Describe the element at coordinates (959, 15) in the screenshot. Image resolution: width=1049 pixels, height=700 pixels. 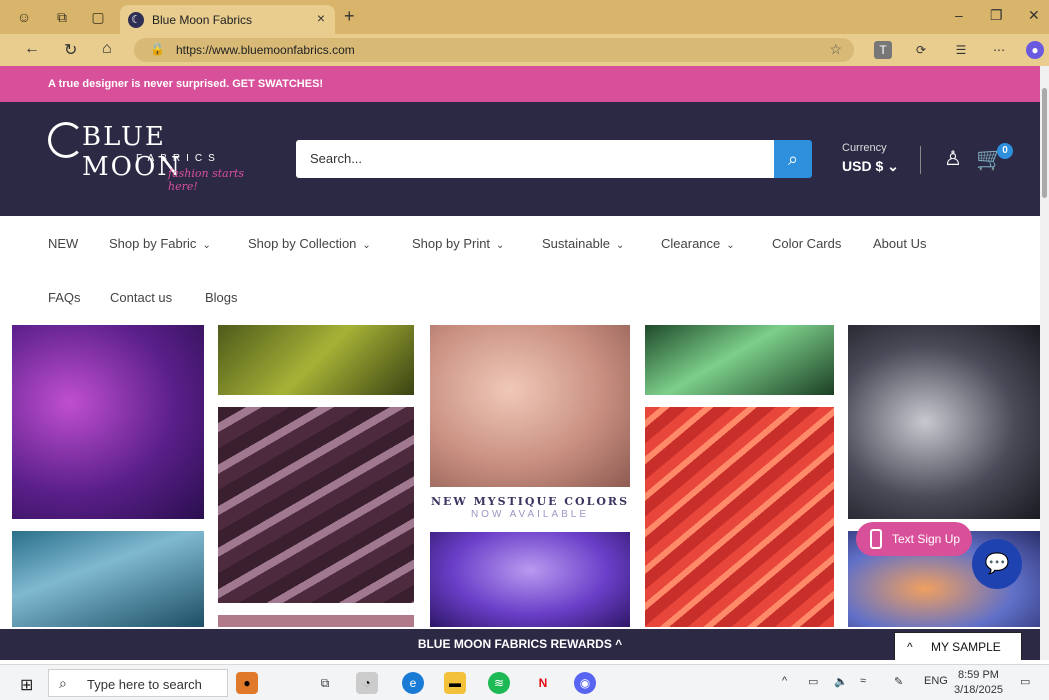
I see `minimize-button: –` at that location.